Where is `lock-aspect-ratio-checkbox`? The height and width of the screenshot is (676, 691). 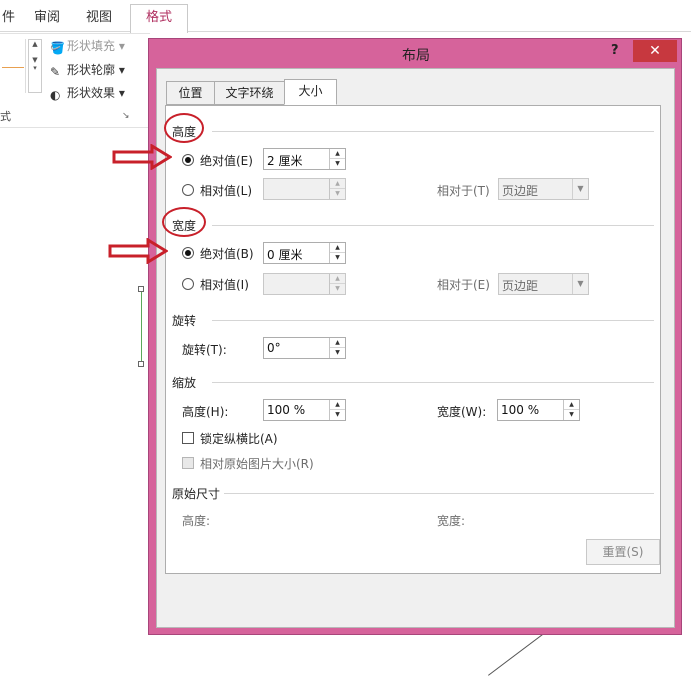 lock-aspect-ratio-checkbox is located at coordinates (188, 438).